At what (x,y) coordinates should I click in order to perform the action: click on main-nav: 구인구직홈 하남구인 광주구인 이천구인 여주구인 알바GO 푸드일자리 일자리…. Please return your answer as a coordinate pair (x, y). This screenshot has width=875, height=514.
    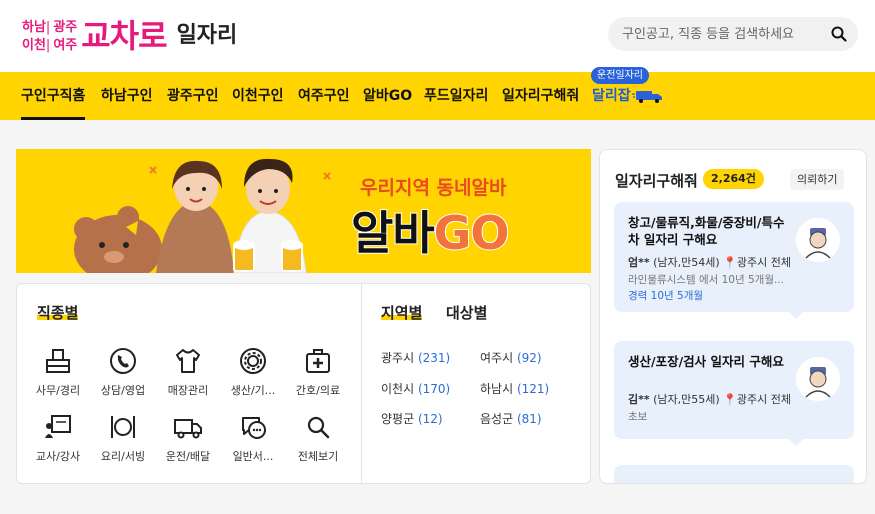
    Looking at the image, I should click on (437, 96).